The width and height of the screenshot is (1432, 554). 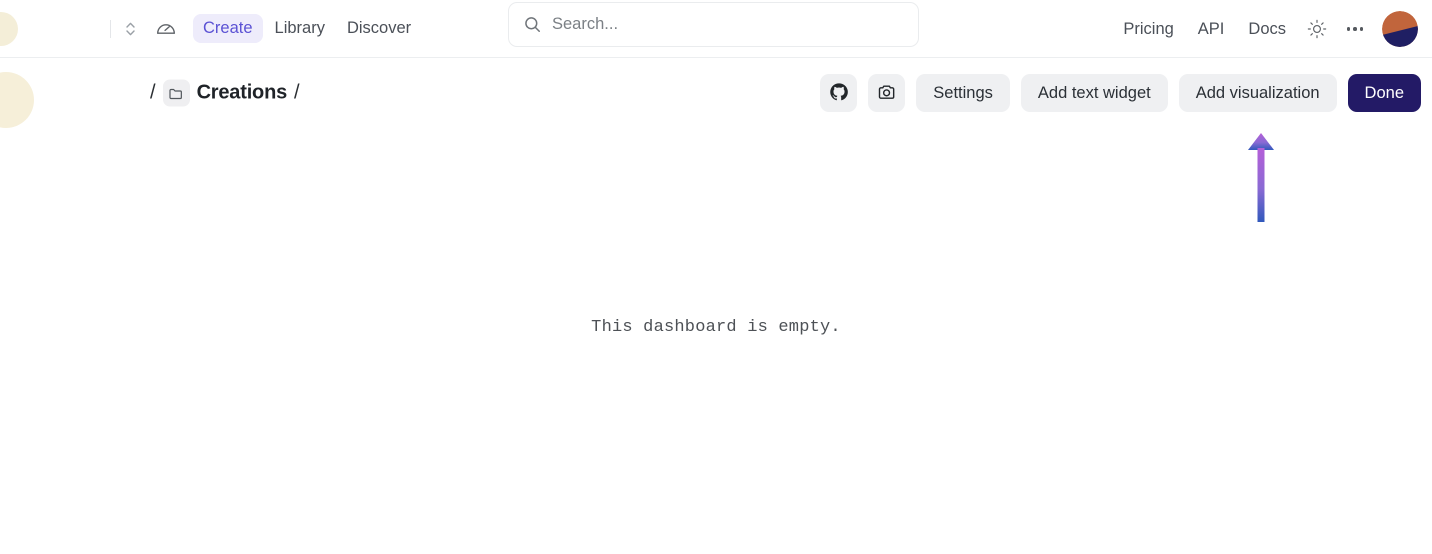 I want to click on breadcrumb-leading-slash: /, so click(x=153, y=92).